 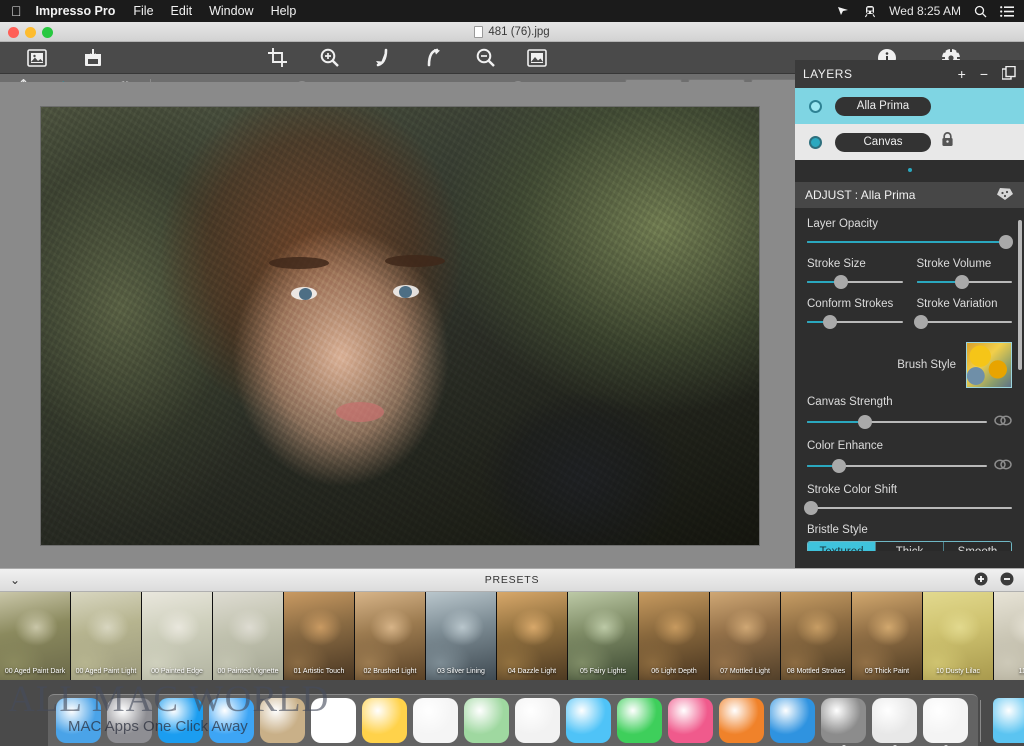 What do you see at coordinates (35, 671) in the screenshot?
I see `preset-label: 00 Aged Paint Dark` at bounding box center [35, 671].